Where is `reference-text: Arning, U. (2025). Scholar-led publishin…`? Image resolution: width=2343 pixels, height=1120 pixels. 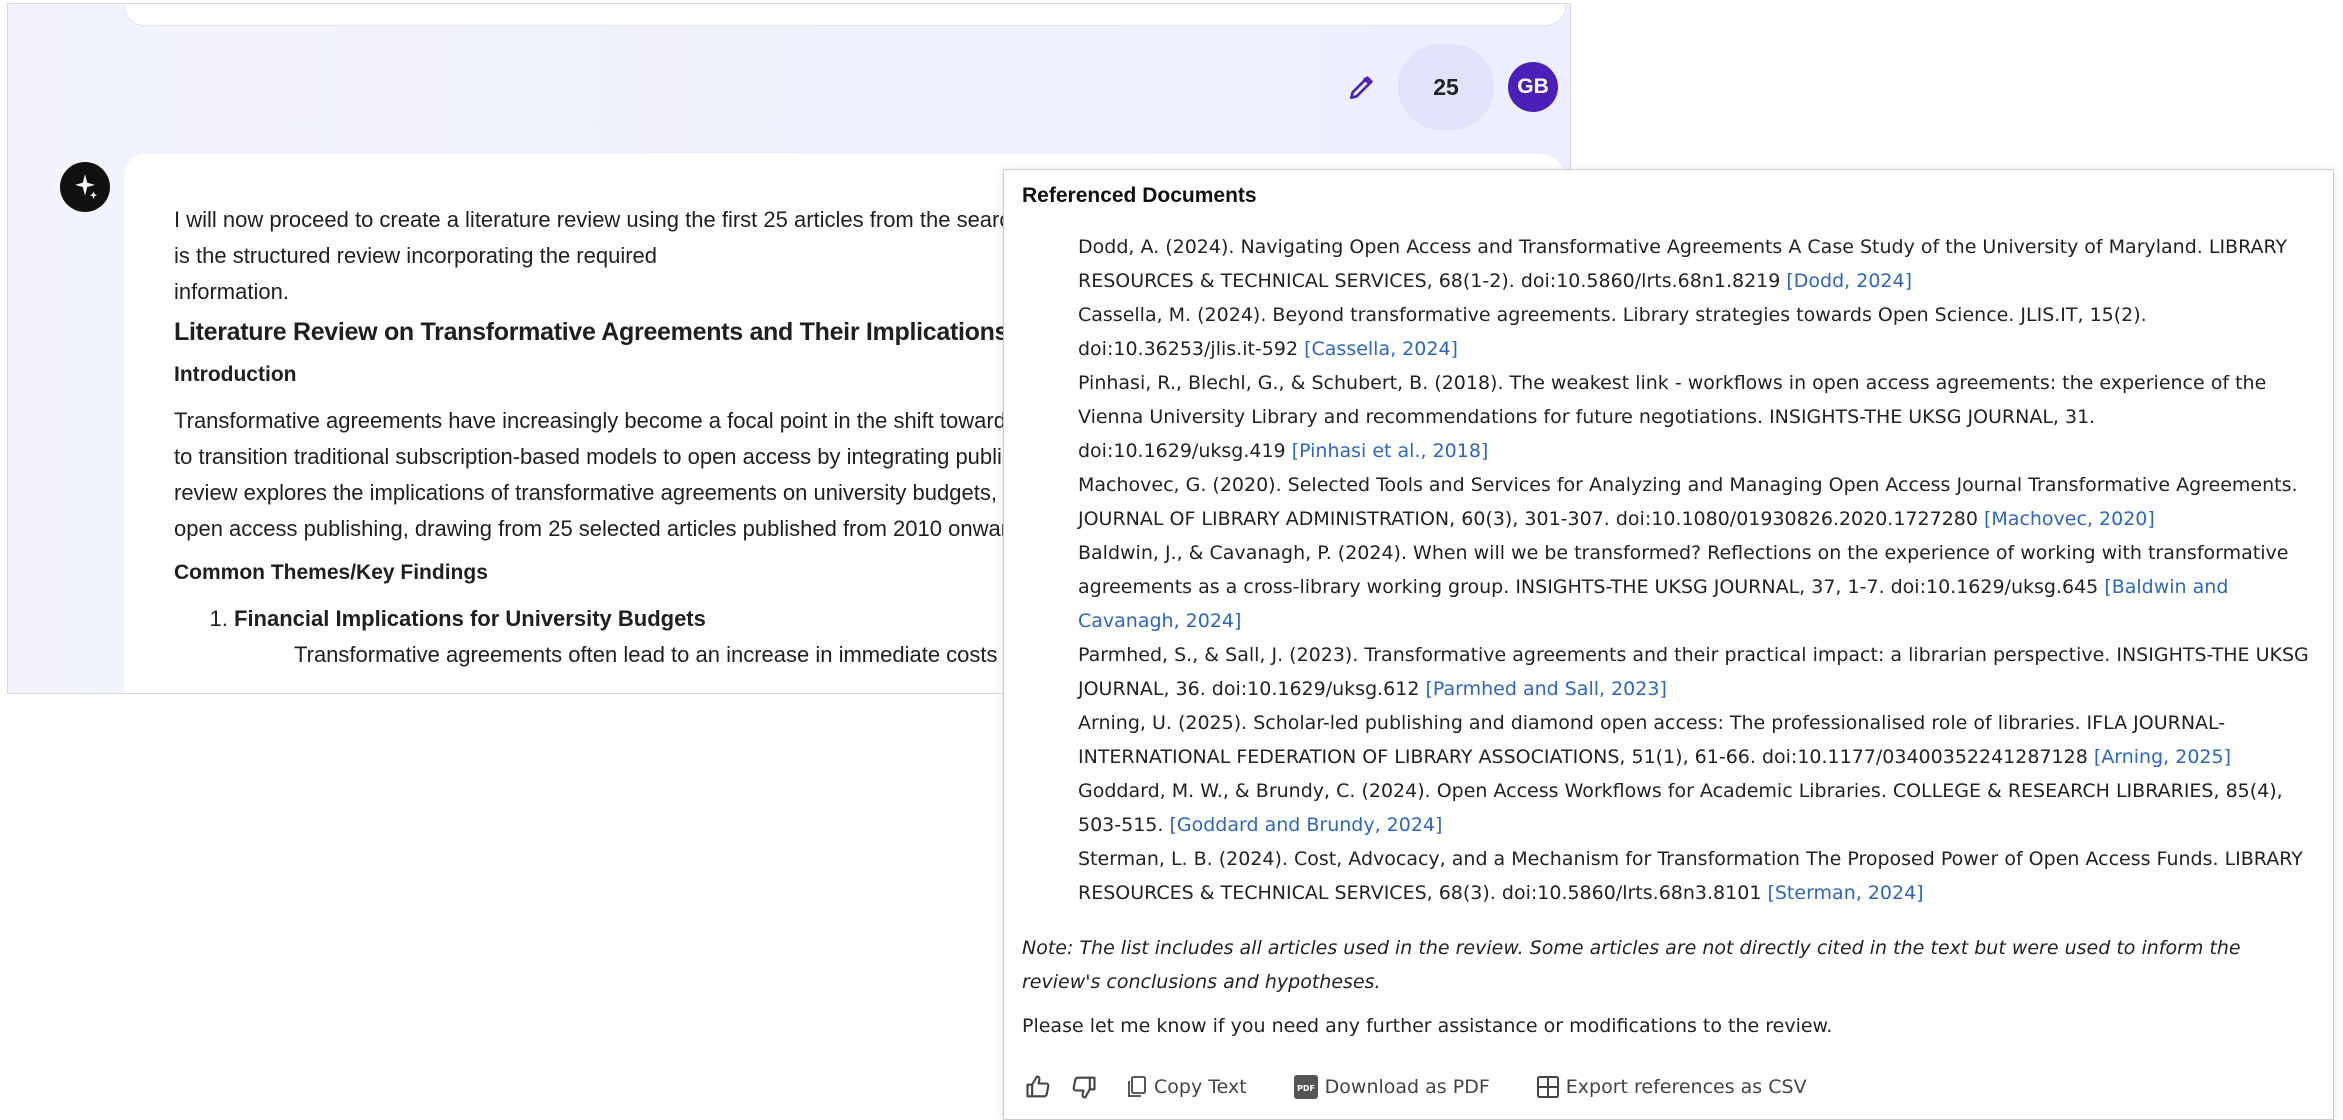
reference-text: Arning, U. (2025). Scholar-led publishin… is located at coordinates (1652, 723).